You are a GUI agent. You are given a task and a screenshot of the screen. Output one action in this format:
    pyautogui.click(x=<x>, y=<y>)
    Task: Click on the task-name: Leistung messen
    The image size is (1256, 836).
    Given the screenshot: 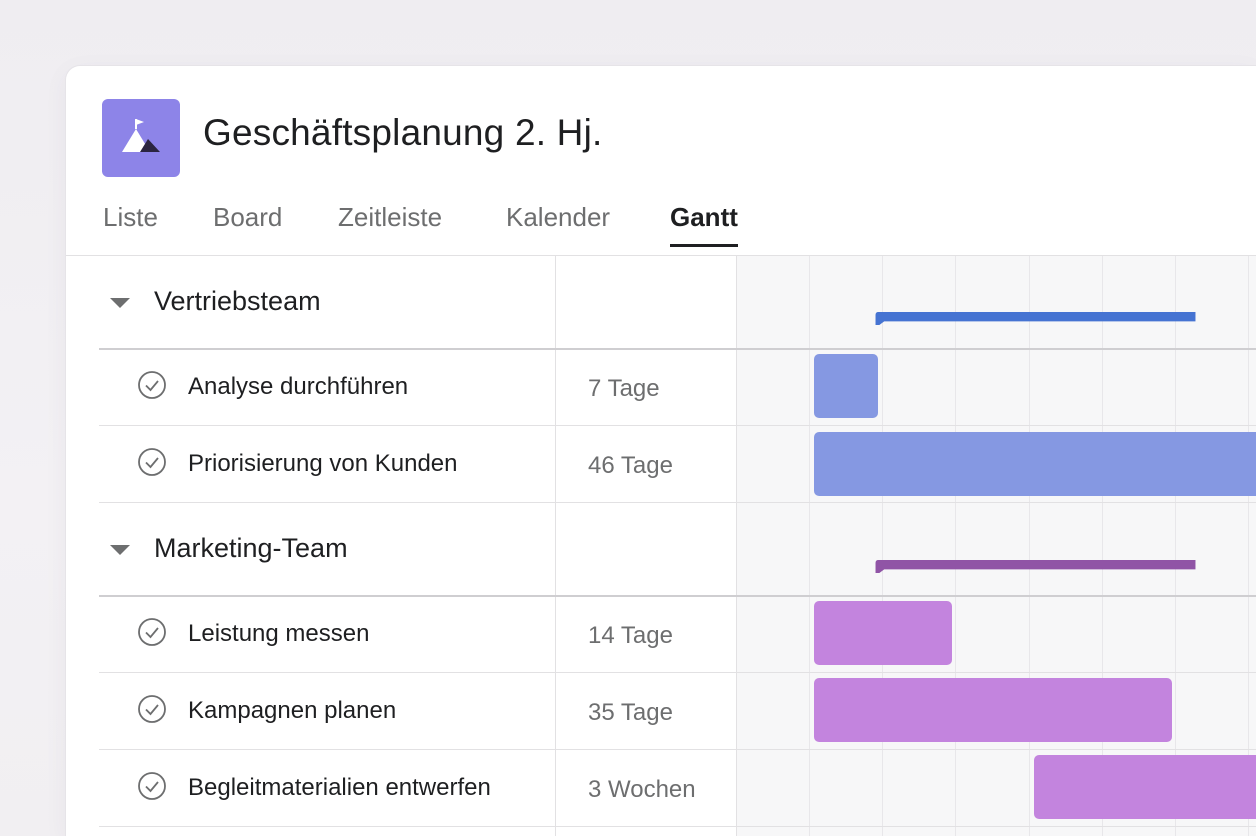 What is the action you would take?
    pyautogui.click(x=278, y=634)
    